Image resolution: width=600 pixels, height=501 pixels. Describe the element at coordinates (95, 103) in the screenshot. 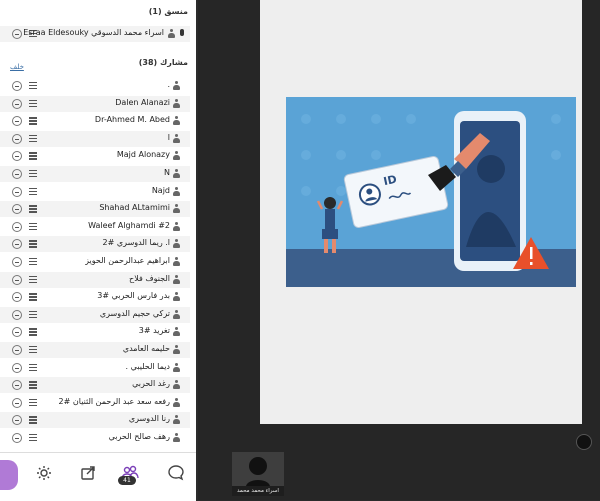

I see `participant-row: Dalen Alanazi` at that location.